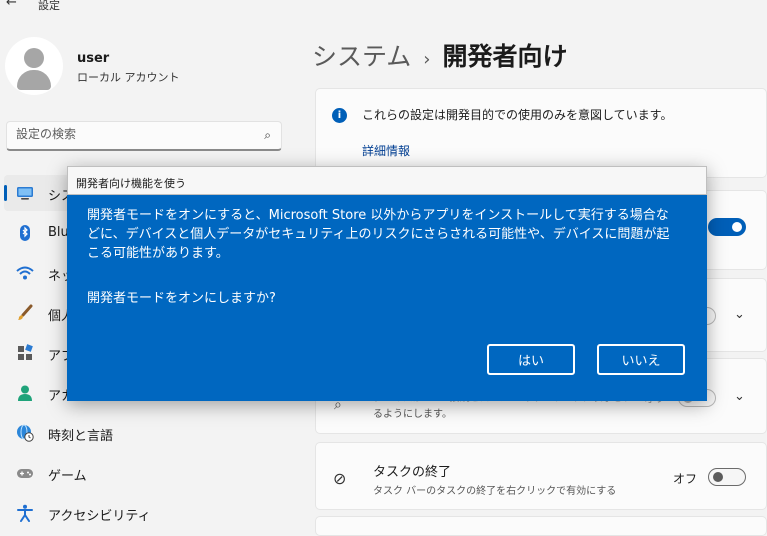 The height and width of the screenshot is (536, 767). Describe the element at coordinates (505, 56) in the screenshot. I see `page-title: 開発者向け` at that location.